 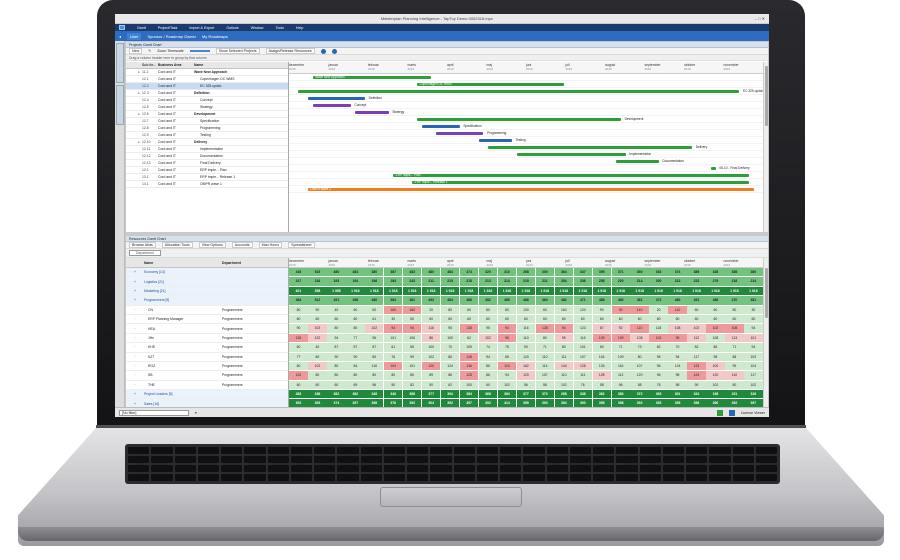 I want to click on heatmap-cell: 138, so click(x=469, y=328).